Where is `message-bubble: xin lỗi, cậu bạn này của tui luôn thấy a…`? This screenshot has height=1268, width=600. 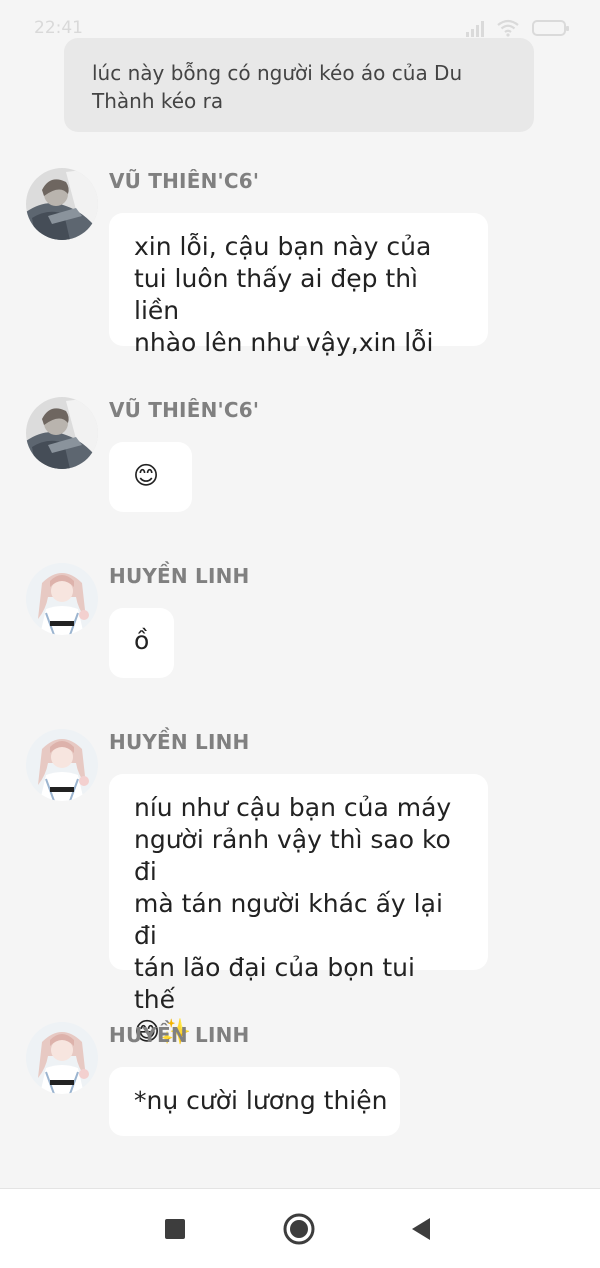 message-bubble: xin lỗi, cậu bạn này của tui luôn thấy a… is located at coordinates (298, 285).